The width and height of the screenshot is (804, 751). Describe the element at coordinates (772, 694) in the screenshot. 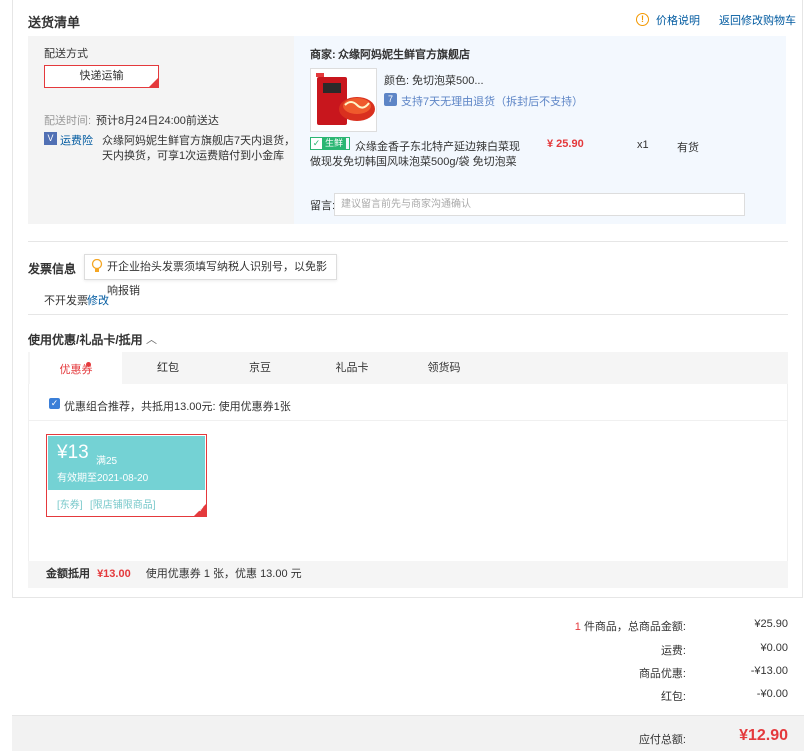

I see `redpacket-amount: -¥0.00` at that location.